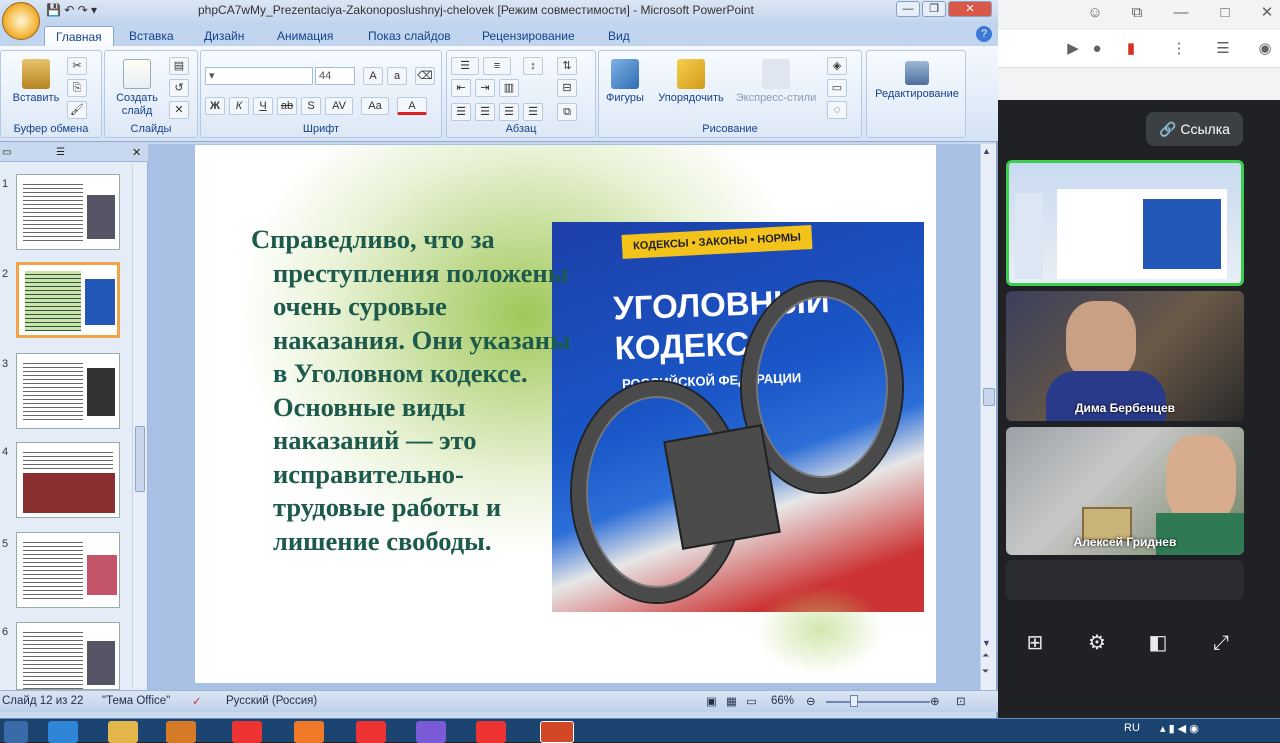  I want to click on tab-view: Вид, so click(619, 36).